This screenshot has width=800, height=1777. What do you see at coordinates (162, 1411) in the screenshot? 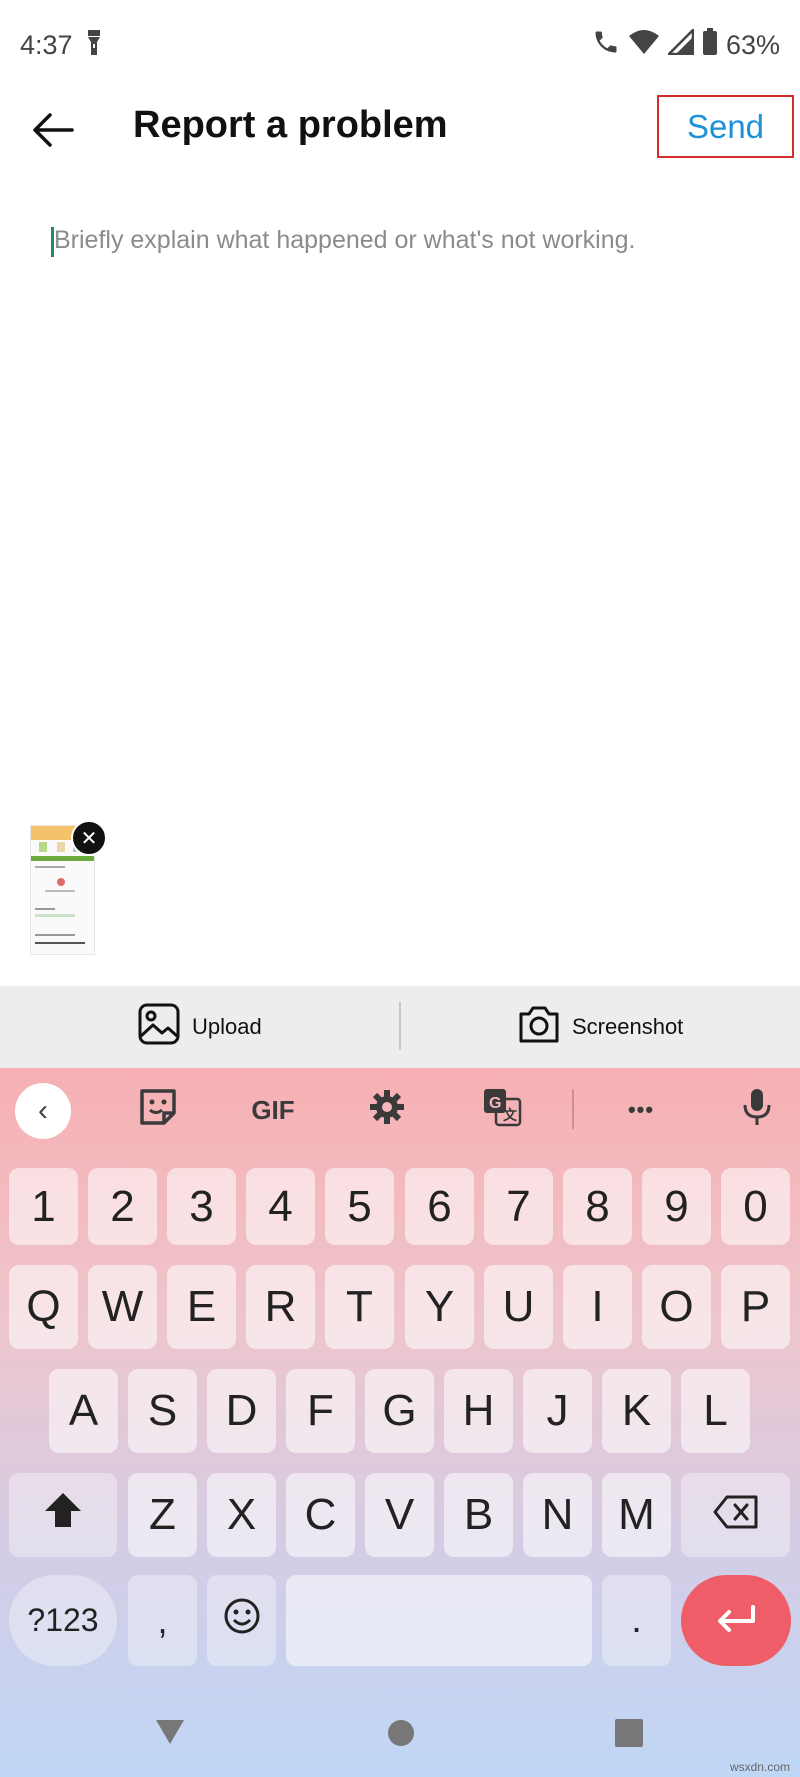
I see `key-s: S` at bounding box center [162, 1411].